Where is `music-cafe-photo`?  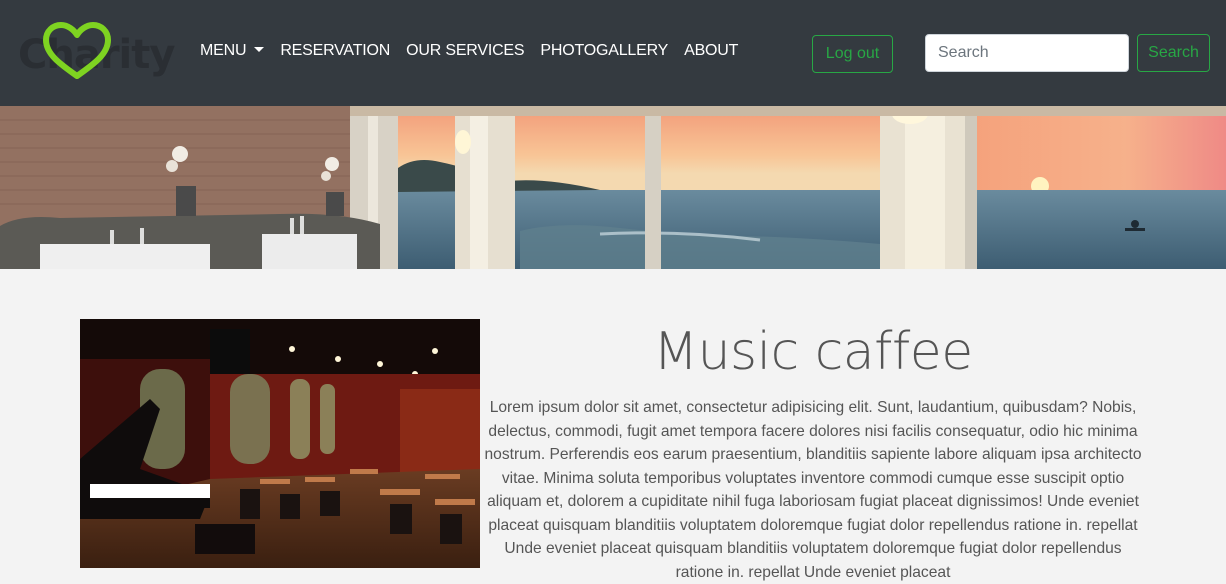 music-cafe-photo is located at coordinates (280, 443).